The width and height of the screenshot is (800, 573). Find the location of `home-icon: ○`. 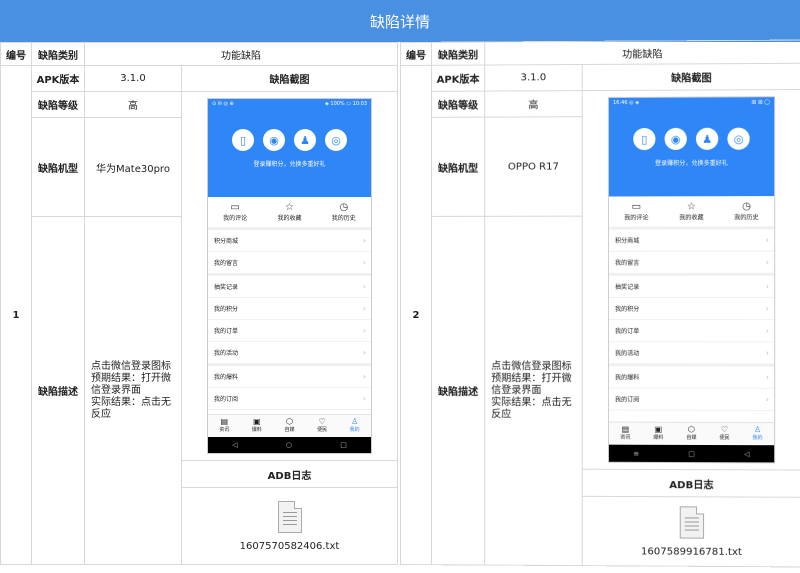

home-icon: ○ is located at coordinates (289, 445).